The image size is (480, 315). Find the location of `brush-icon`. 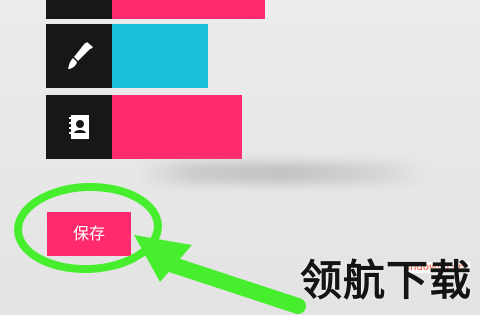

brush-icon is located at coordinates (79, 56).